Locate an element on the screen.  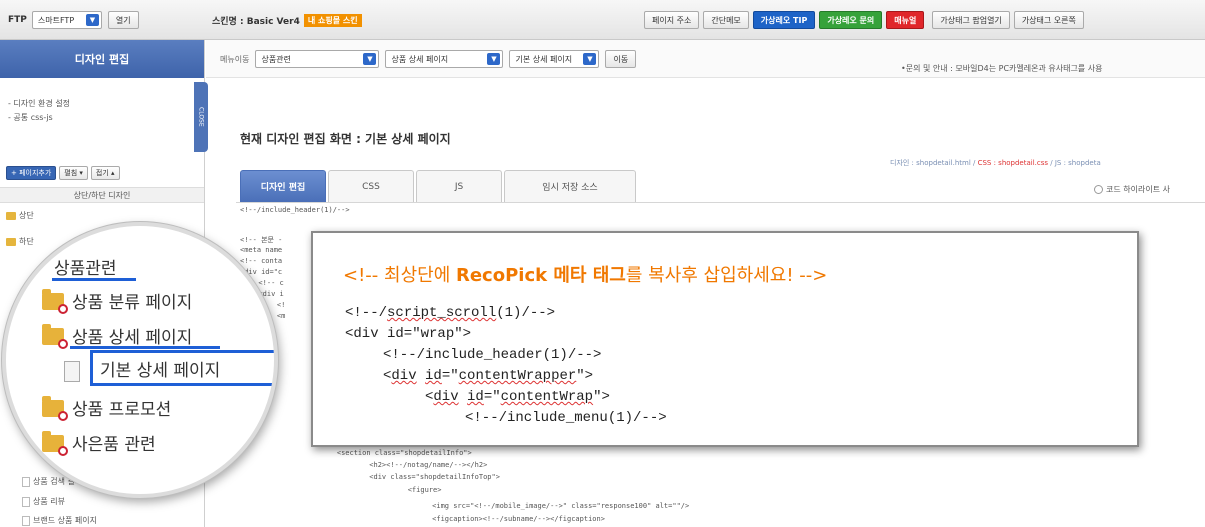
tip-button: 가상레오 TIP is located at coordinates (784, 20).